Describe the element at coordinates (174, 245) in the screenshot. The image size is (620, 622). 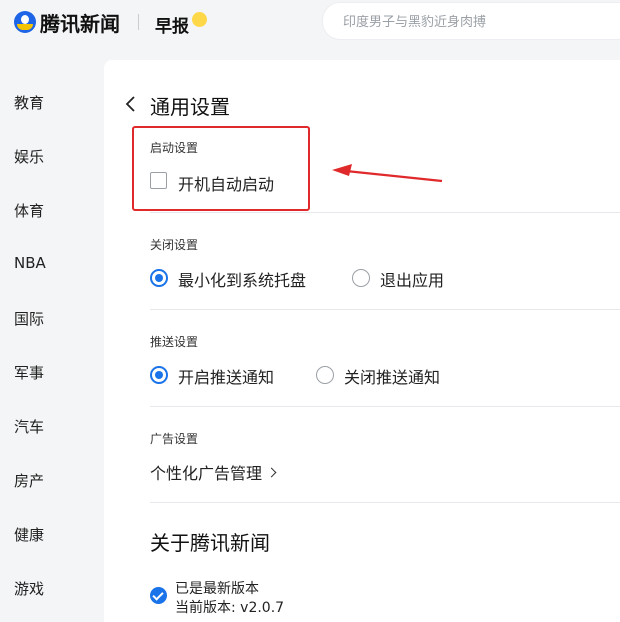
I see `close-section-label: 关闭设置` at that location.